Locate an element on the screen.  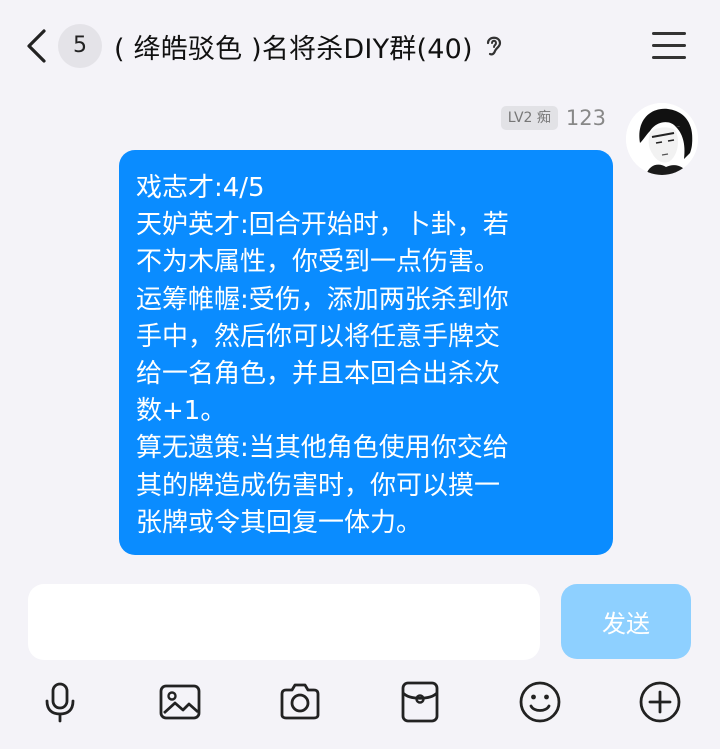
message-line: 给一名角色，并且本回合出杀次 is located at coordinates (318, 374).